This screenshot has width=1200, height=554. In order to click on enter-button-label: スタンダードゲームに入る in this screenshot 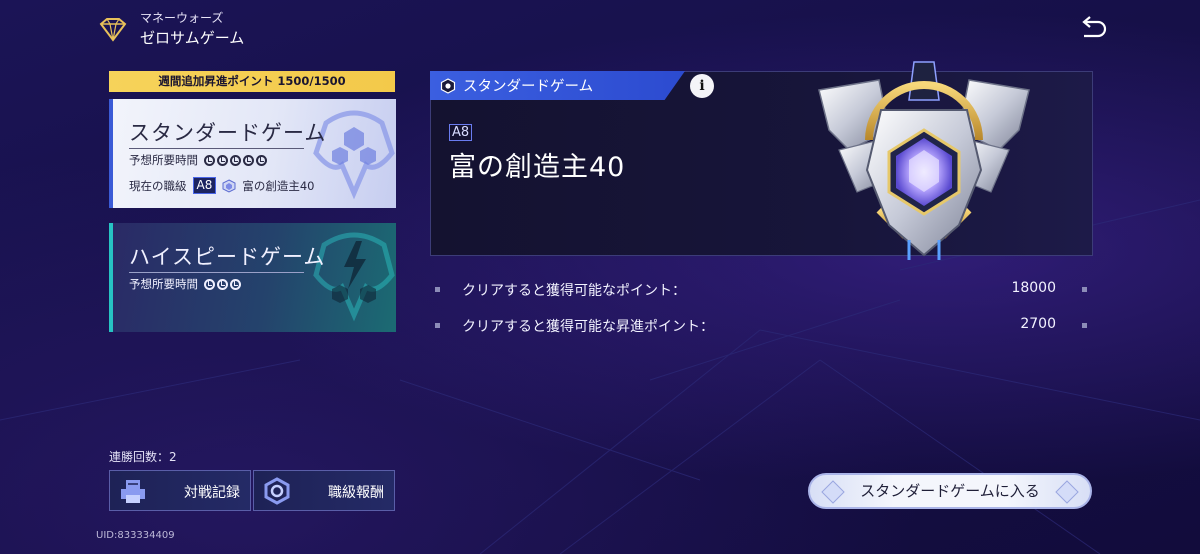, I will do `click(950, 491)`.